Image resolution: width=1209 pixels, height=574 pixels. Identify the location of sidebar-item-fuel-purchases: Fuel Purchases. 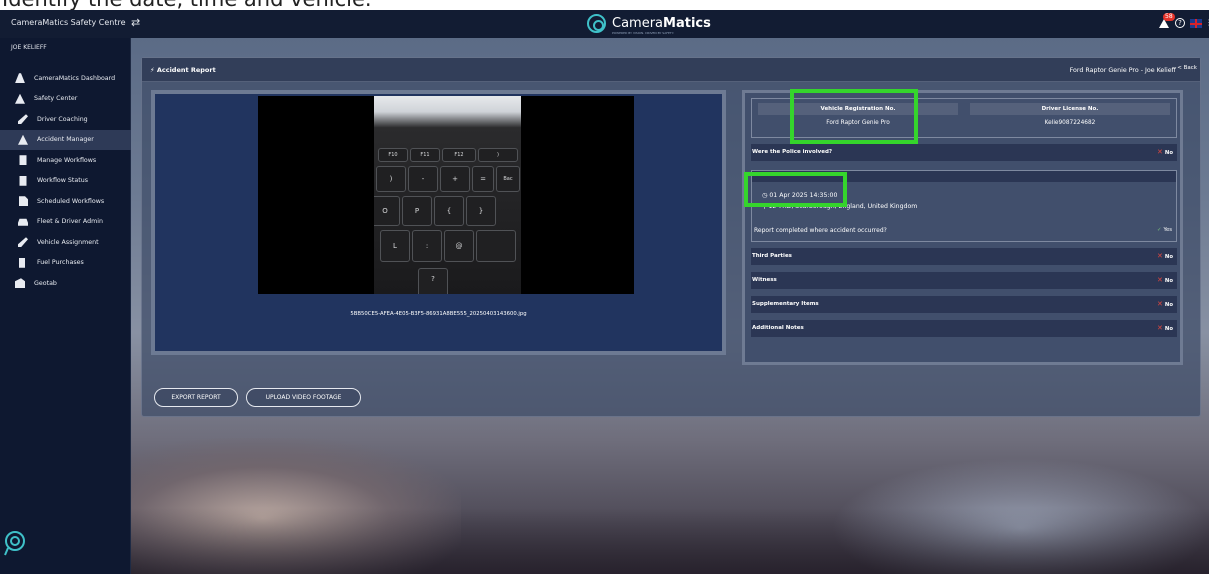
(65, 263).